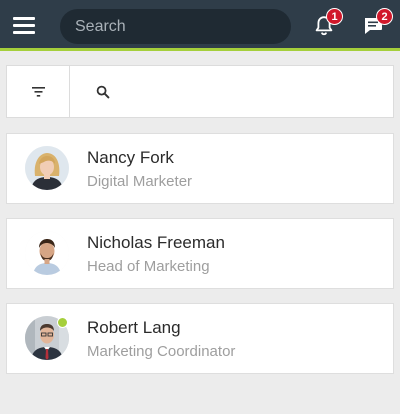  I want to click on notifications-count-badge: 1, so click(334, 16).